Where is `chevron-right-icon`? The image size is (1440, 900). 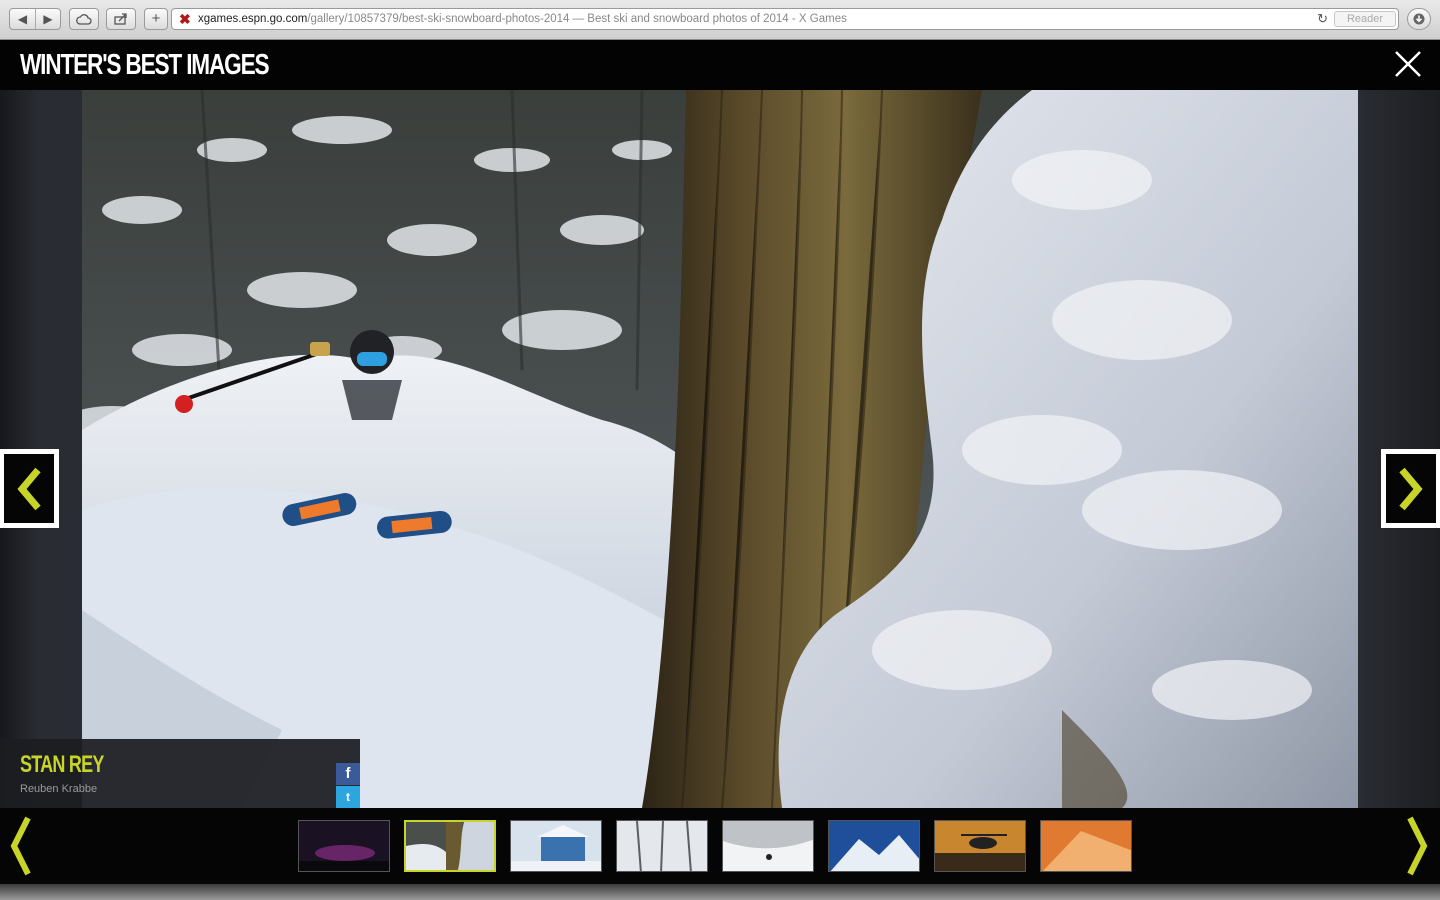 chevron-right-icon is located at coordinates (1411, 489).